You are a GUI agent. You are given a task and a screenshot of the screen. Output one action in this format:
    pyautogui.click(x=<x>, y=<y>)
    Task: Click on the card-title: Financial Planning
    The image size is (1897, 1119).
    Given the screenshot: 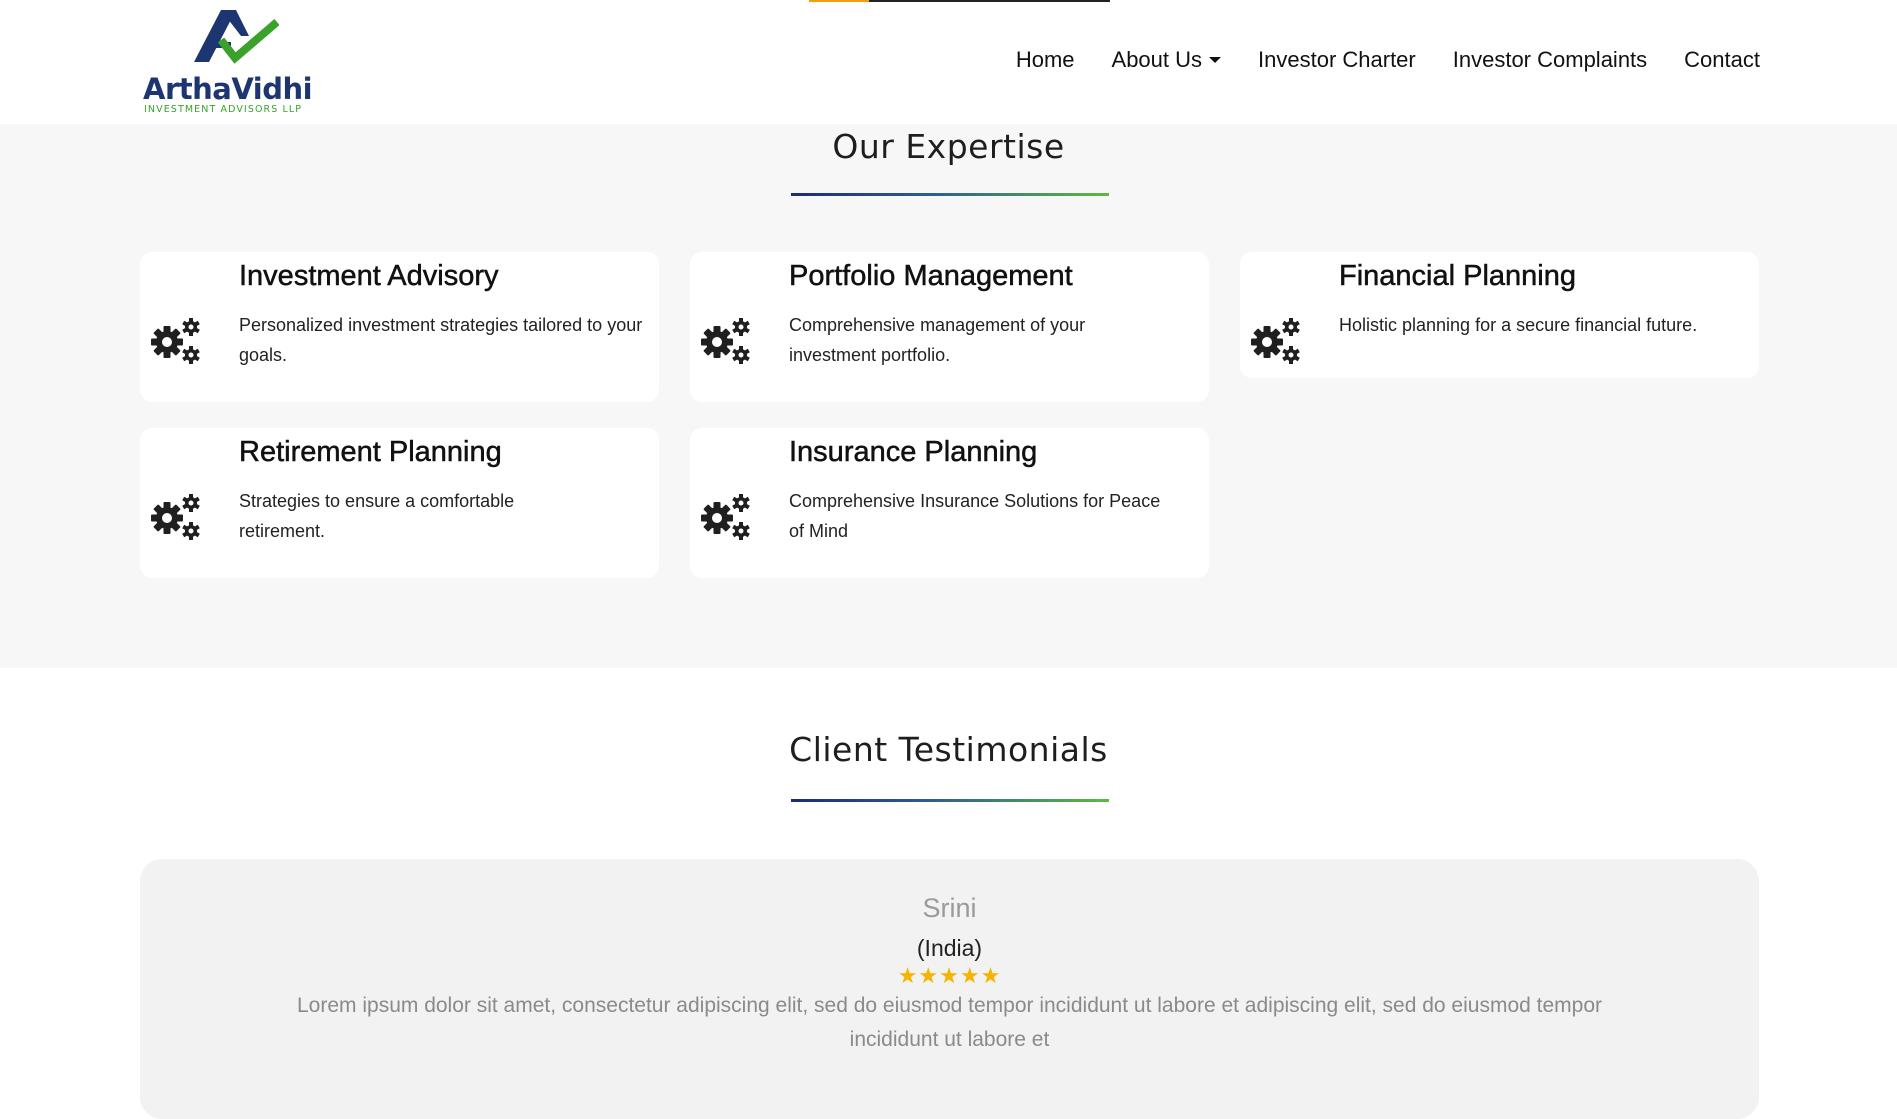 What is the action you would take?
    pyautogui.click(x=1457, y=276)
    